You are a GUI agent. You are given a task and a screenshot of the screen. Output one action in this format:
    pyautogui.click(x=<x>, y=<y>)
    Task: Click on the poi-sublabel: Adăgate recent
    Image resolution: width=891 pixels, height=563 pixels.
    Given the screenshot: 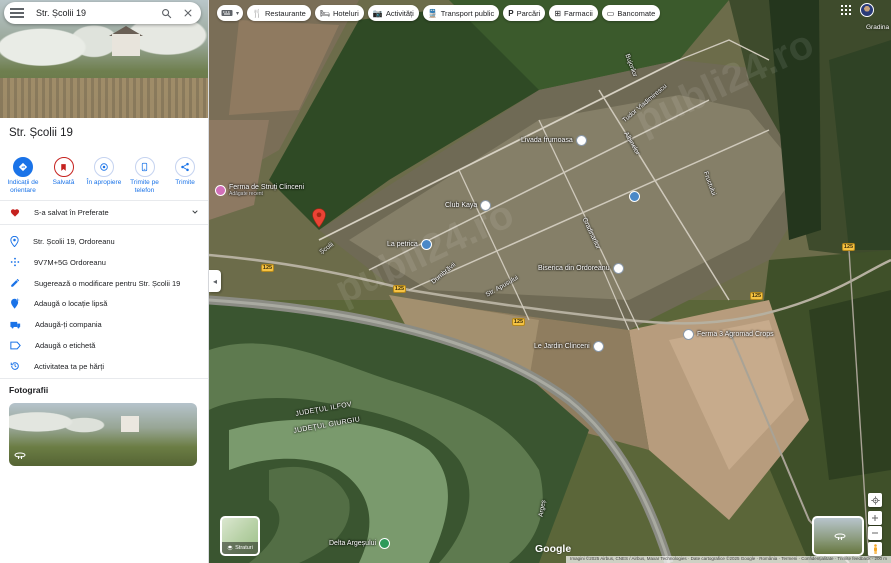 What is the action you would take?
    pyautogui.click(x=246, y=194)
    